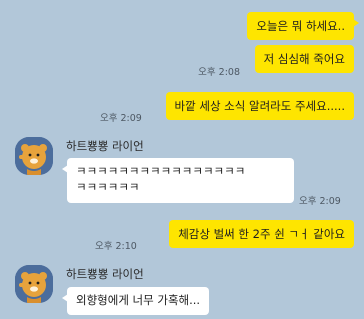  Describe the element at coordinates (108, 187) in the screenshot. I see `message-text-line: ㅋㅋㅋㅋㅋㅋ` at that location.